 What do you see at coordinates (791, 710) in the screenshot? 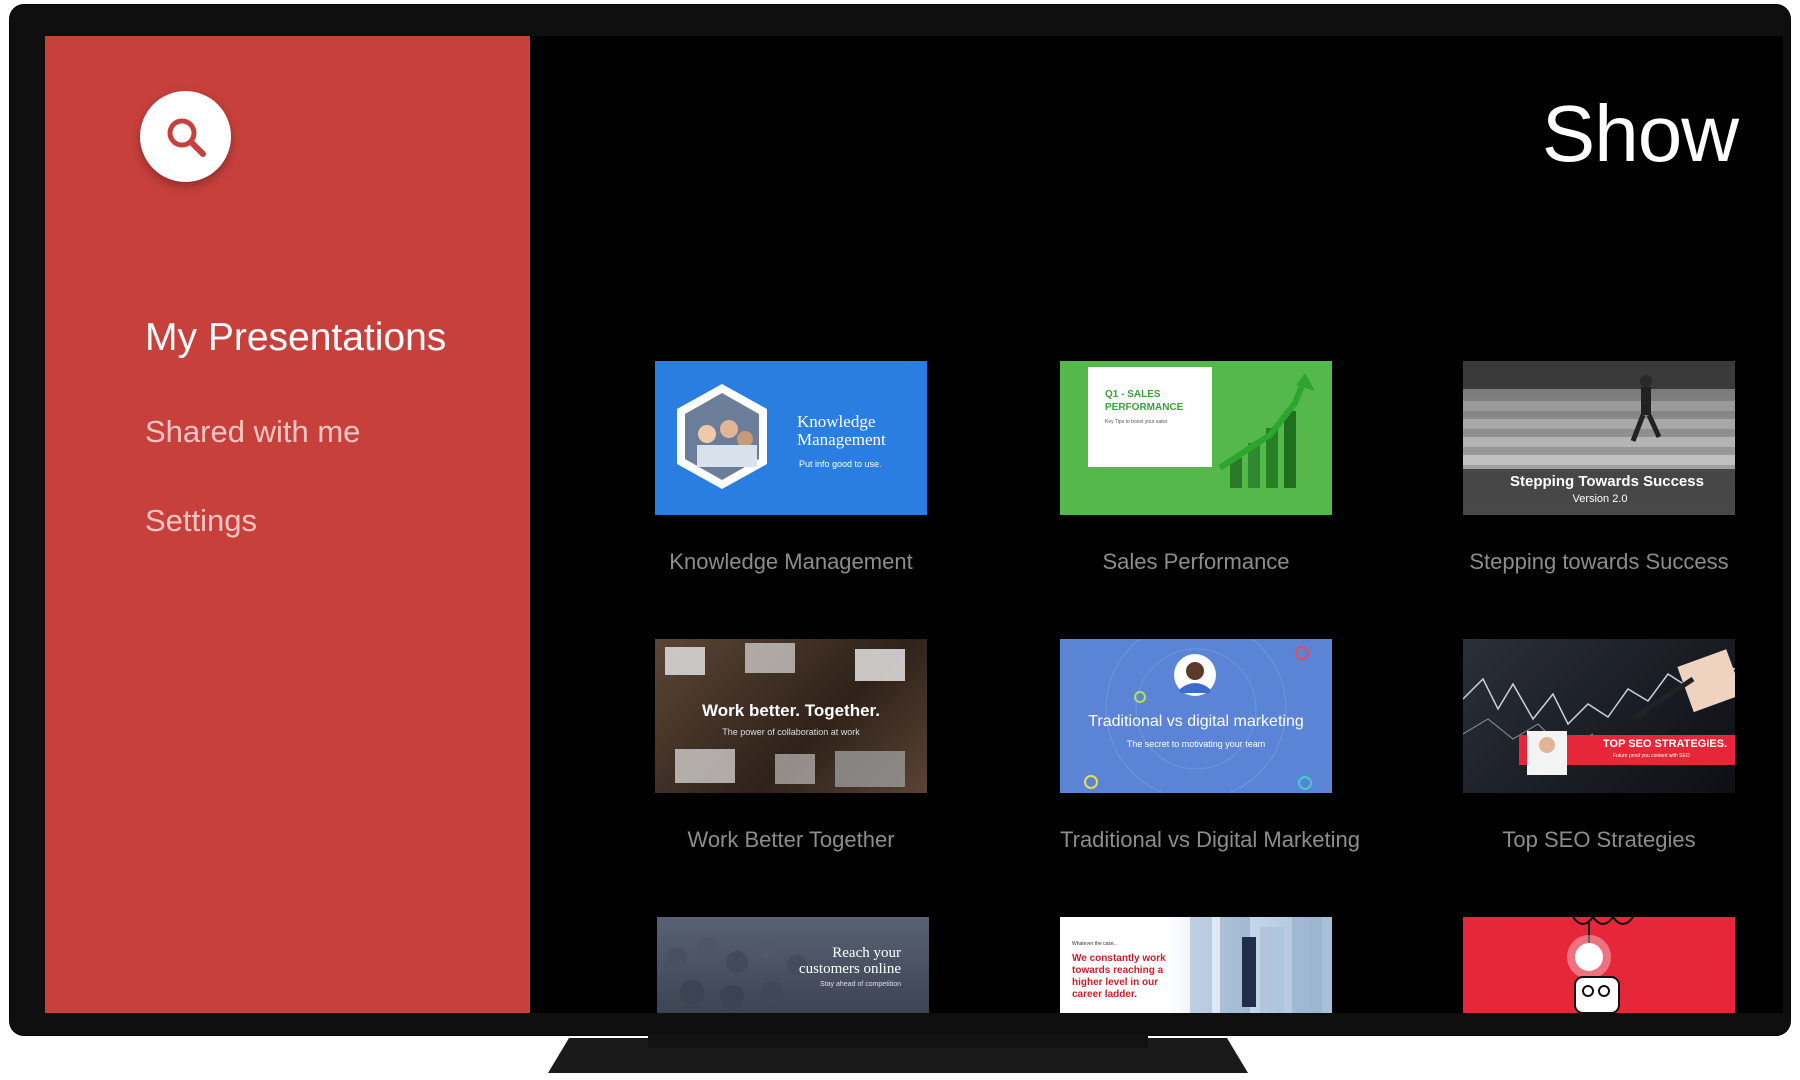
I see `thumb-title: Work better. Together.` at bounding box center [791, 710].